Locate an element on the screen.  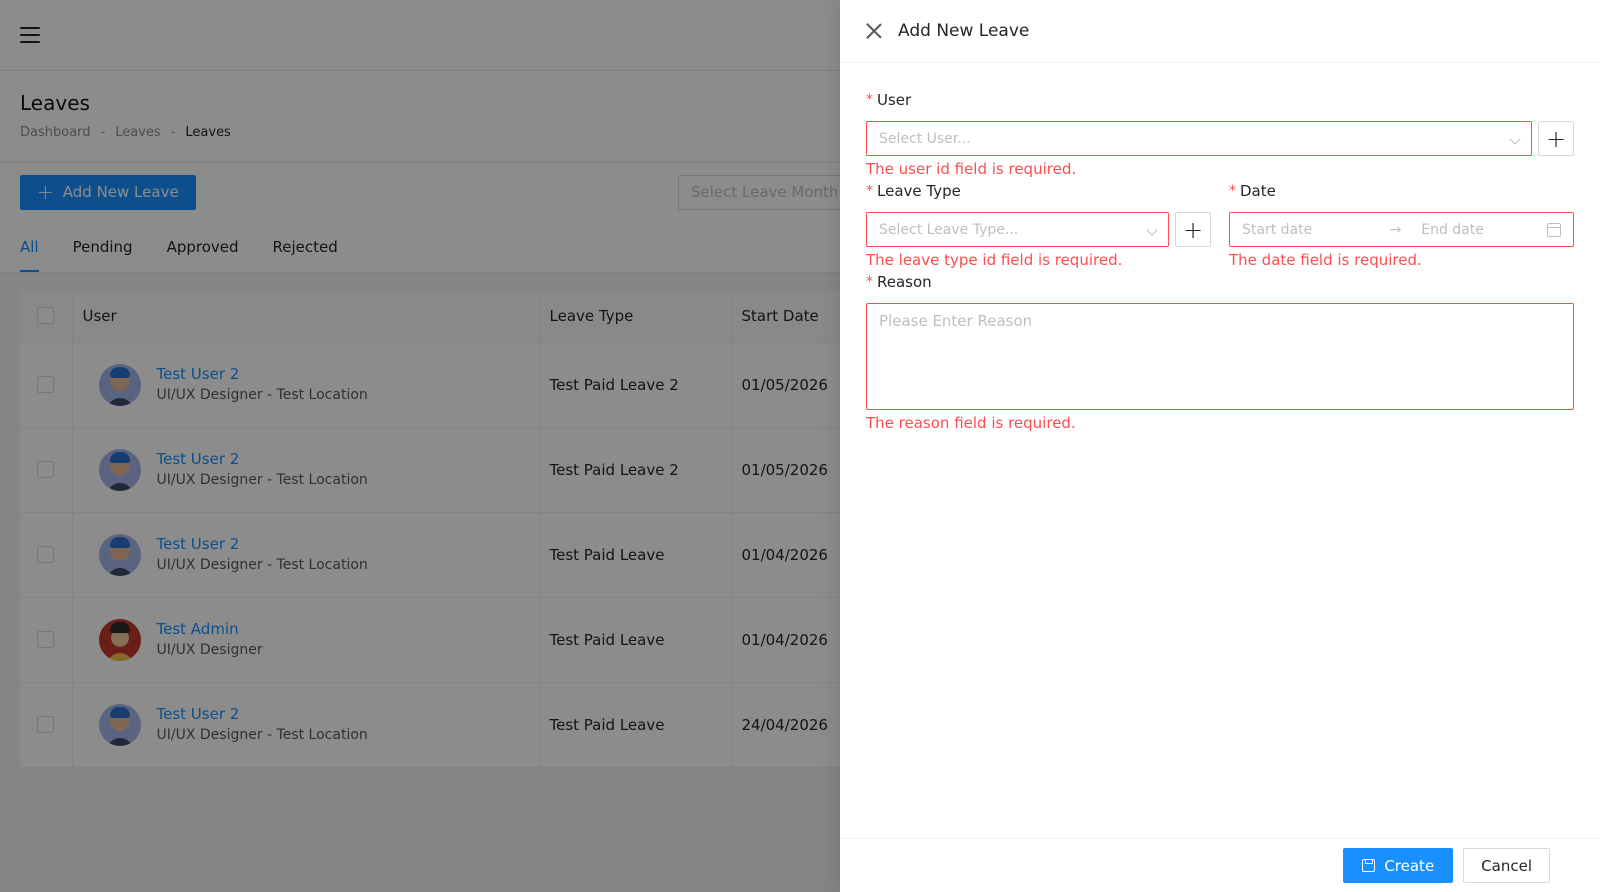
start-date-input: Start date is located at coordinates (1312, 230).